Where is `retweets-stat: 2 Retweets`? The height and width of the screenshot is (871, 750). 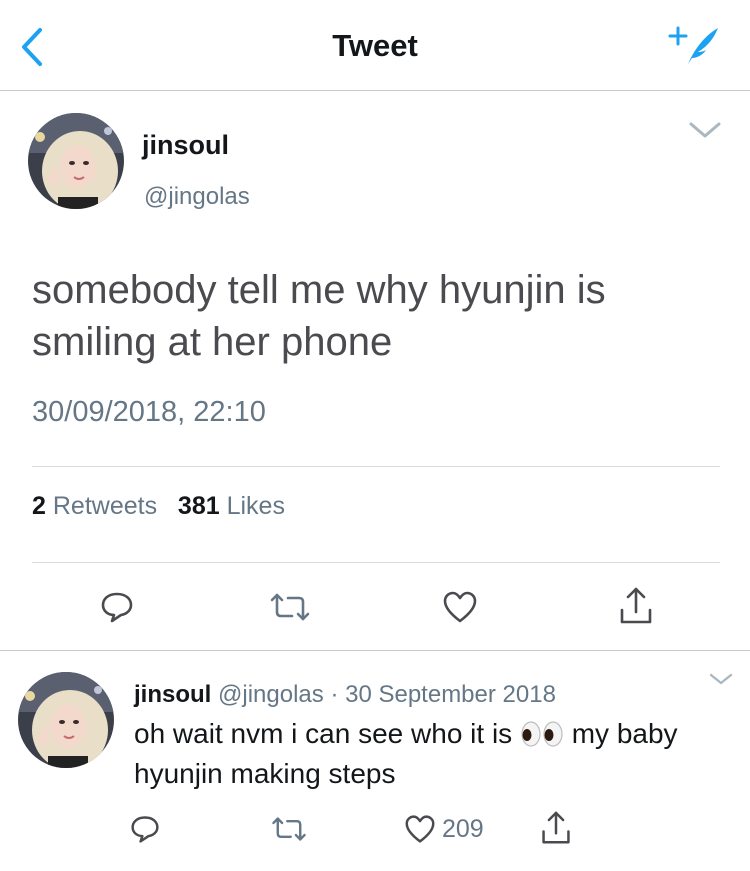
retweets-stat: 2 Retweets is located at coordinates (94, 506).